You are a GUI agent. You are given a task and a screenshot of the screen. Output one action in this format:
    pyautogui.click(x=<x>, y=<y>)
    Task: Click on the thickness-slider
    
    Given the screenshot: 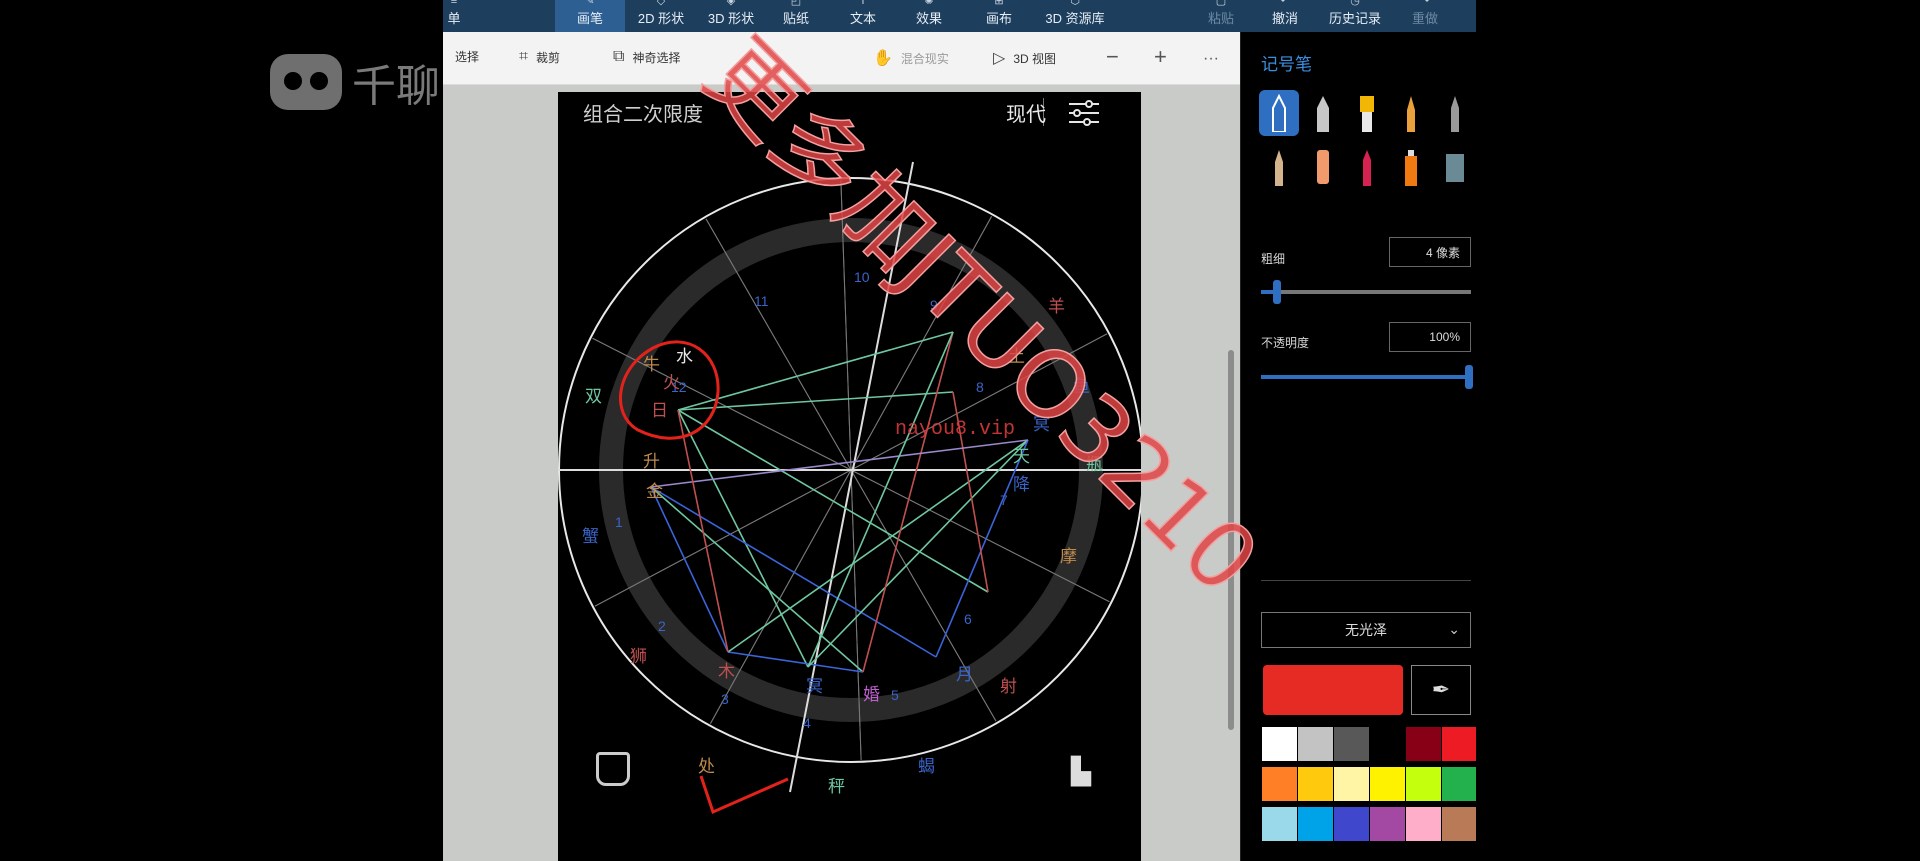 What is the action you would take?
    pyautogui.click(x=1366, y=292)
    